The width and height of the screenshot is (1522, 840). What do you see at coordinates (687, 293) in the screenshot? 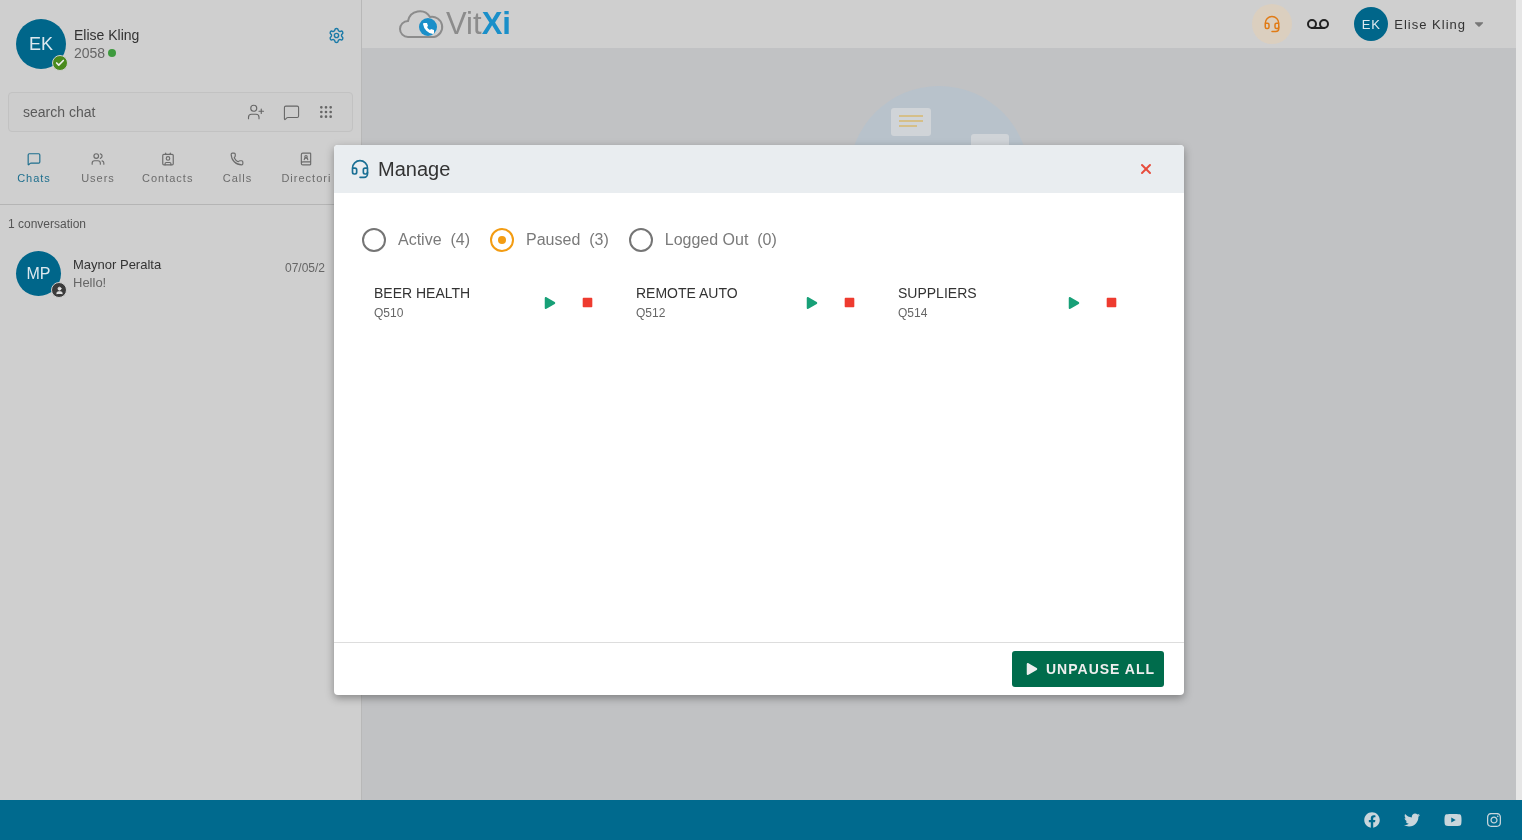
I see `queue-name: REMOTE AUTO` at bounding box center [687, 293].